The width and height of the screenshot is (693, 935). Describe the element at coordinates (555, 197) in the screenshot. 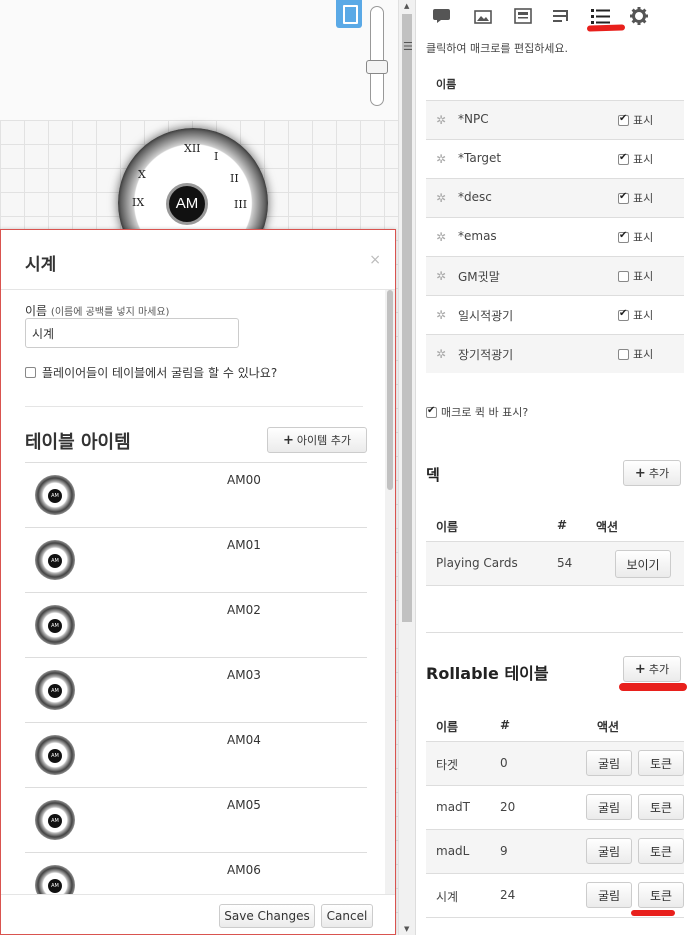

I see `macro-row: ✲ *desc 표시` at that location.